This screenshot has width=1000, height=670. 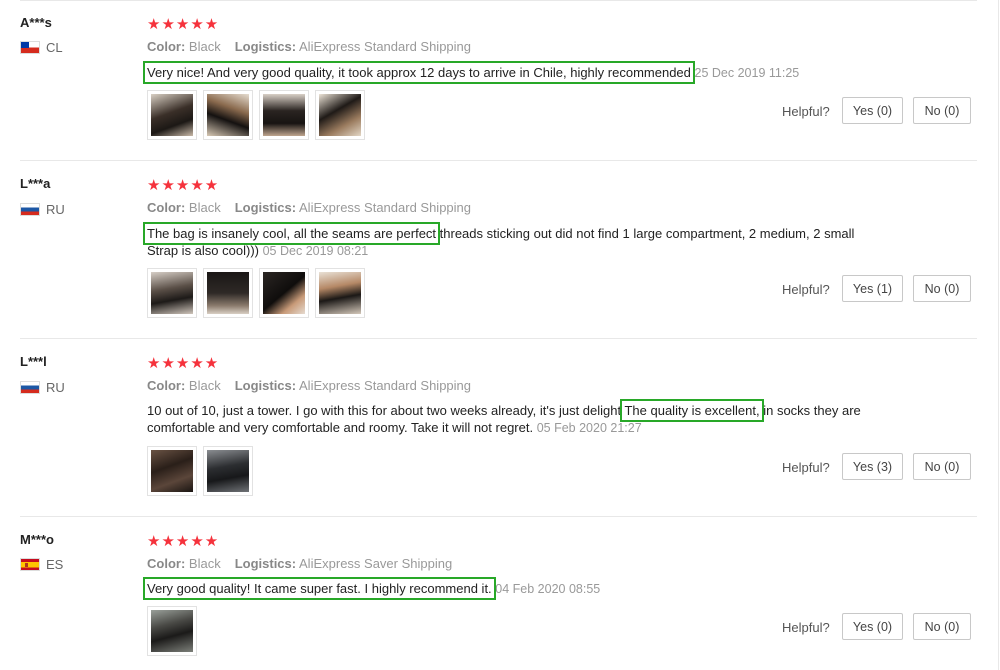 I want to click on review-date: 25 Dec 2019 11:25, so click(x=747, y=73).